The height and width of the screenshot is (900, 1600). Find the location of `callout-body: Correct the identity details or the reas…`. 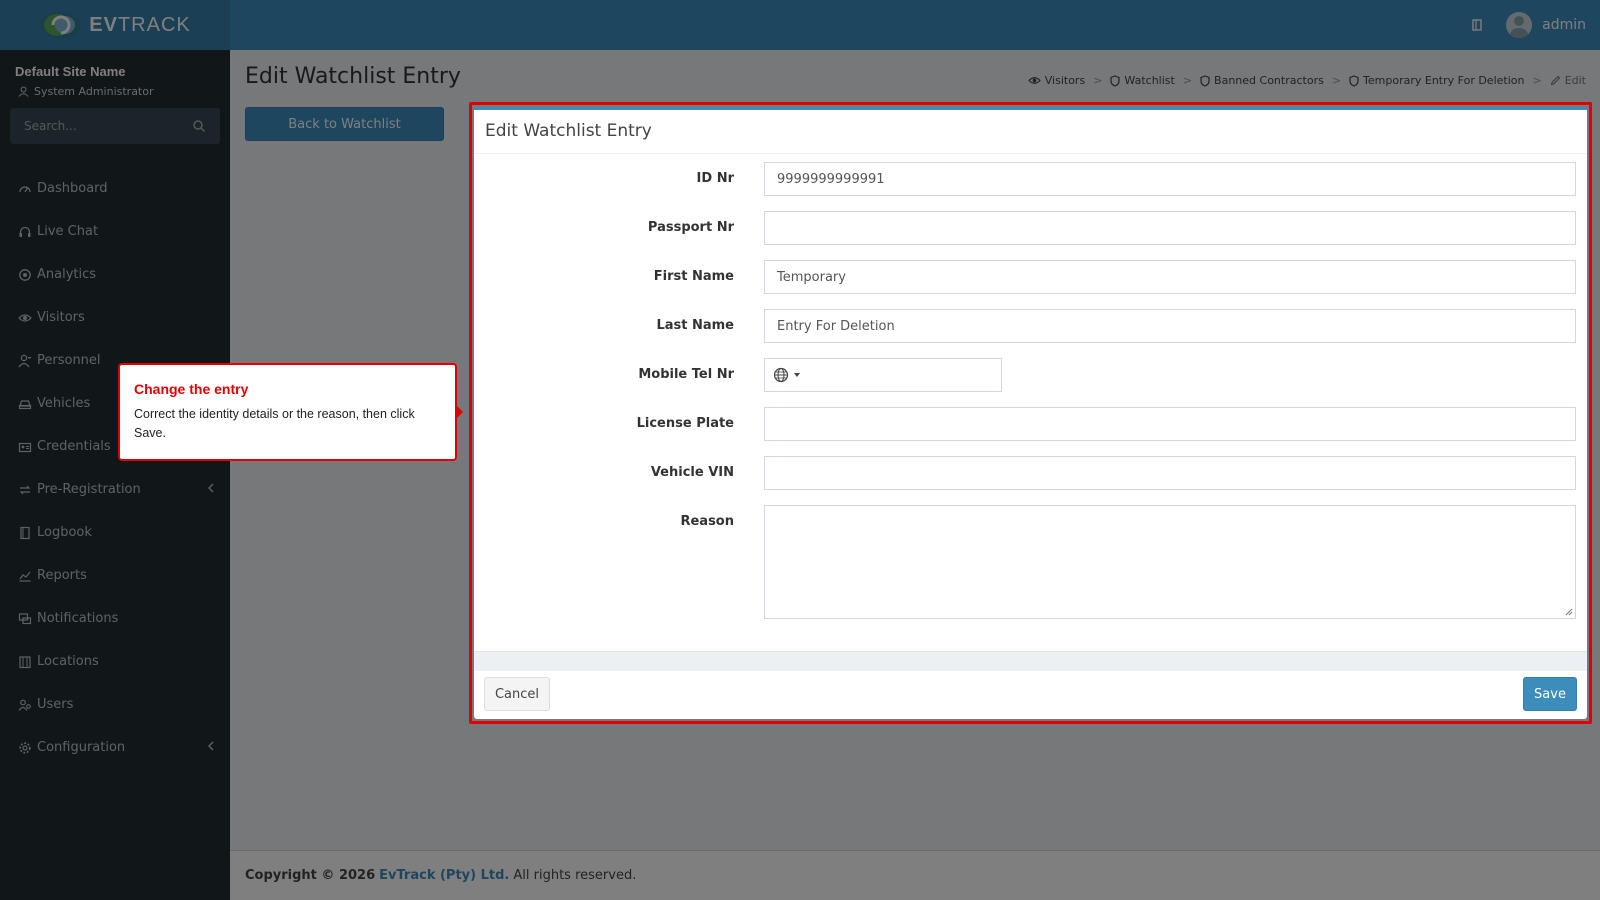

callout-body: Correct the identity details or the reas… is located at coordinates (274, 423).